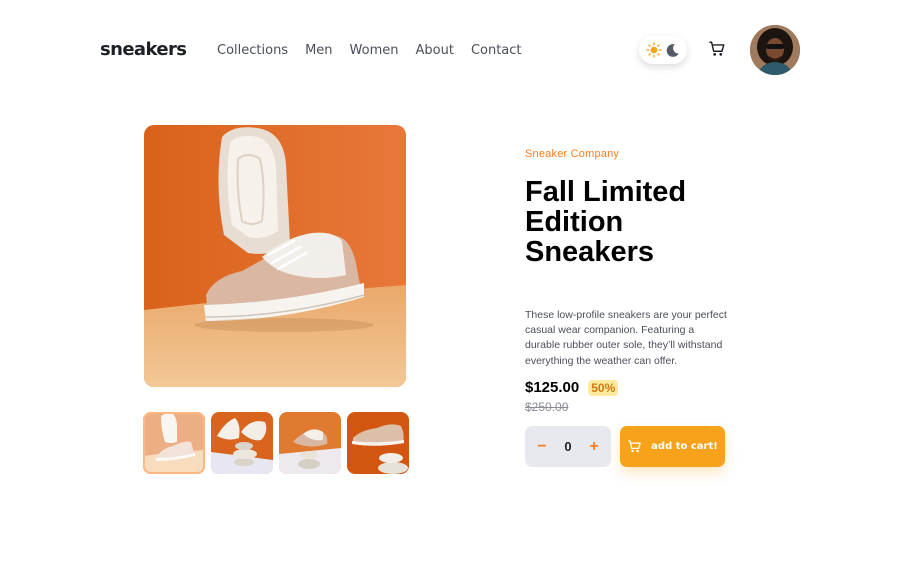 This screenshot has height=563, width=900. Describe the element at coordinates (435, 50) in the screenshot. I see `nav-link-about: About` at that location.